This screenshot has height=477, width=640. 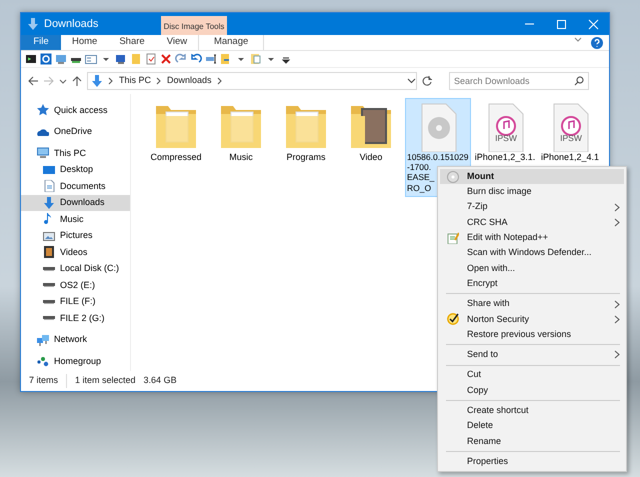 What do you see at coordinates (532, 375) in the screenshot?
I see `menu-item: Cut` at bounding box center [532, 375].